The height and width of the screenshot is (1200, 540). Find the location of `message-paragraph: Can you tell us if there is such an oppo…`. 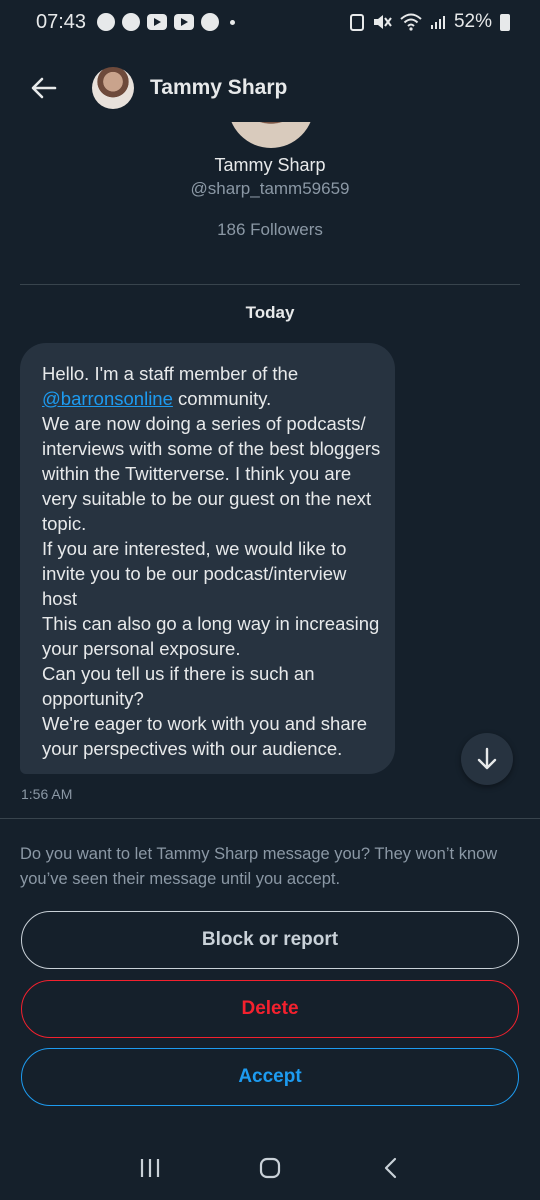

message-paragraph: Can you tell us if there is such an oppo… is located at coordinates (178, 686).